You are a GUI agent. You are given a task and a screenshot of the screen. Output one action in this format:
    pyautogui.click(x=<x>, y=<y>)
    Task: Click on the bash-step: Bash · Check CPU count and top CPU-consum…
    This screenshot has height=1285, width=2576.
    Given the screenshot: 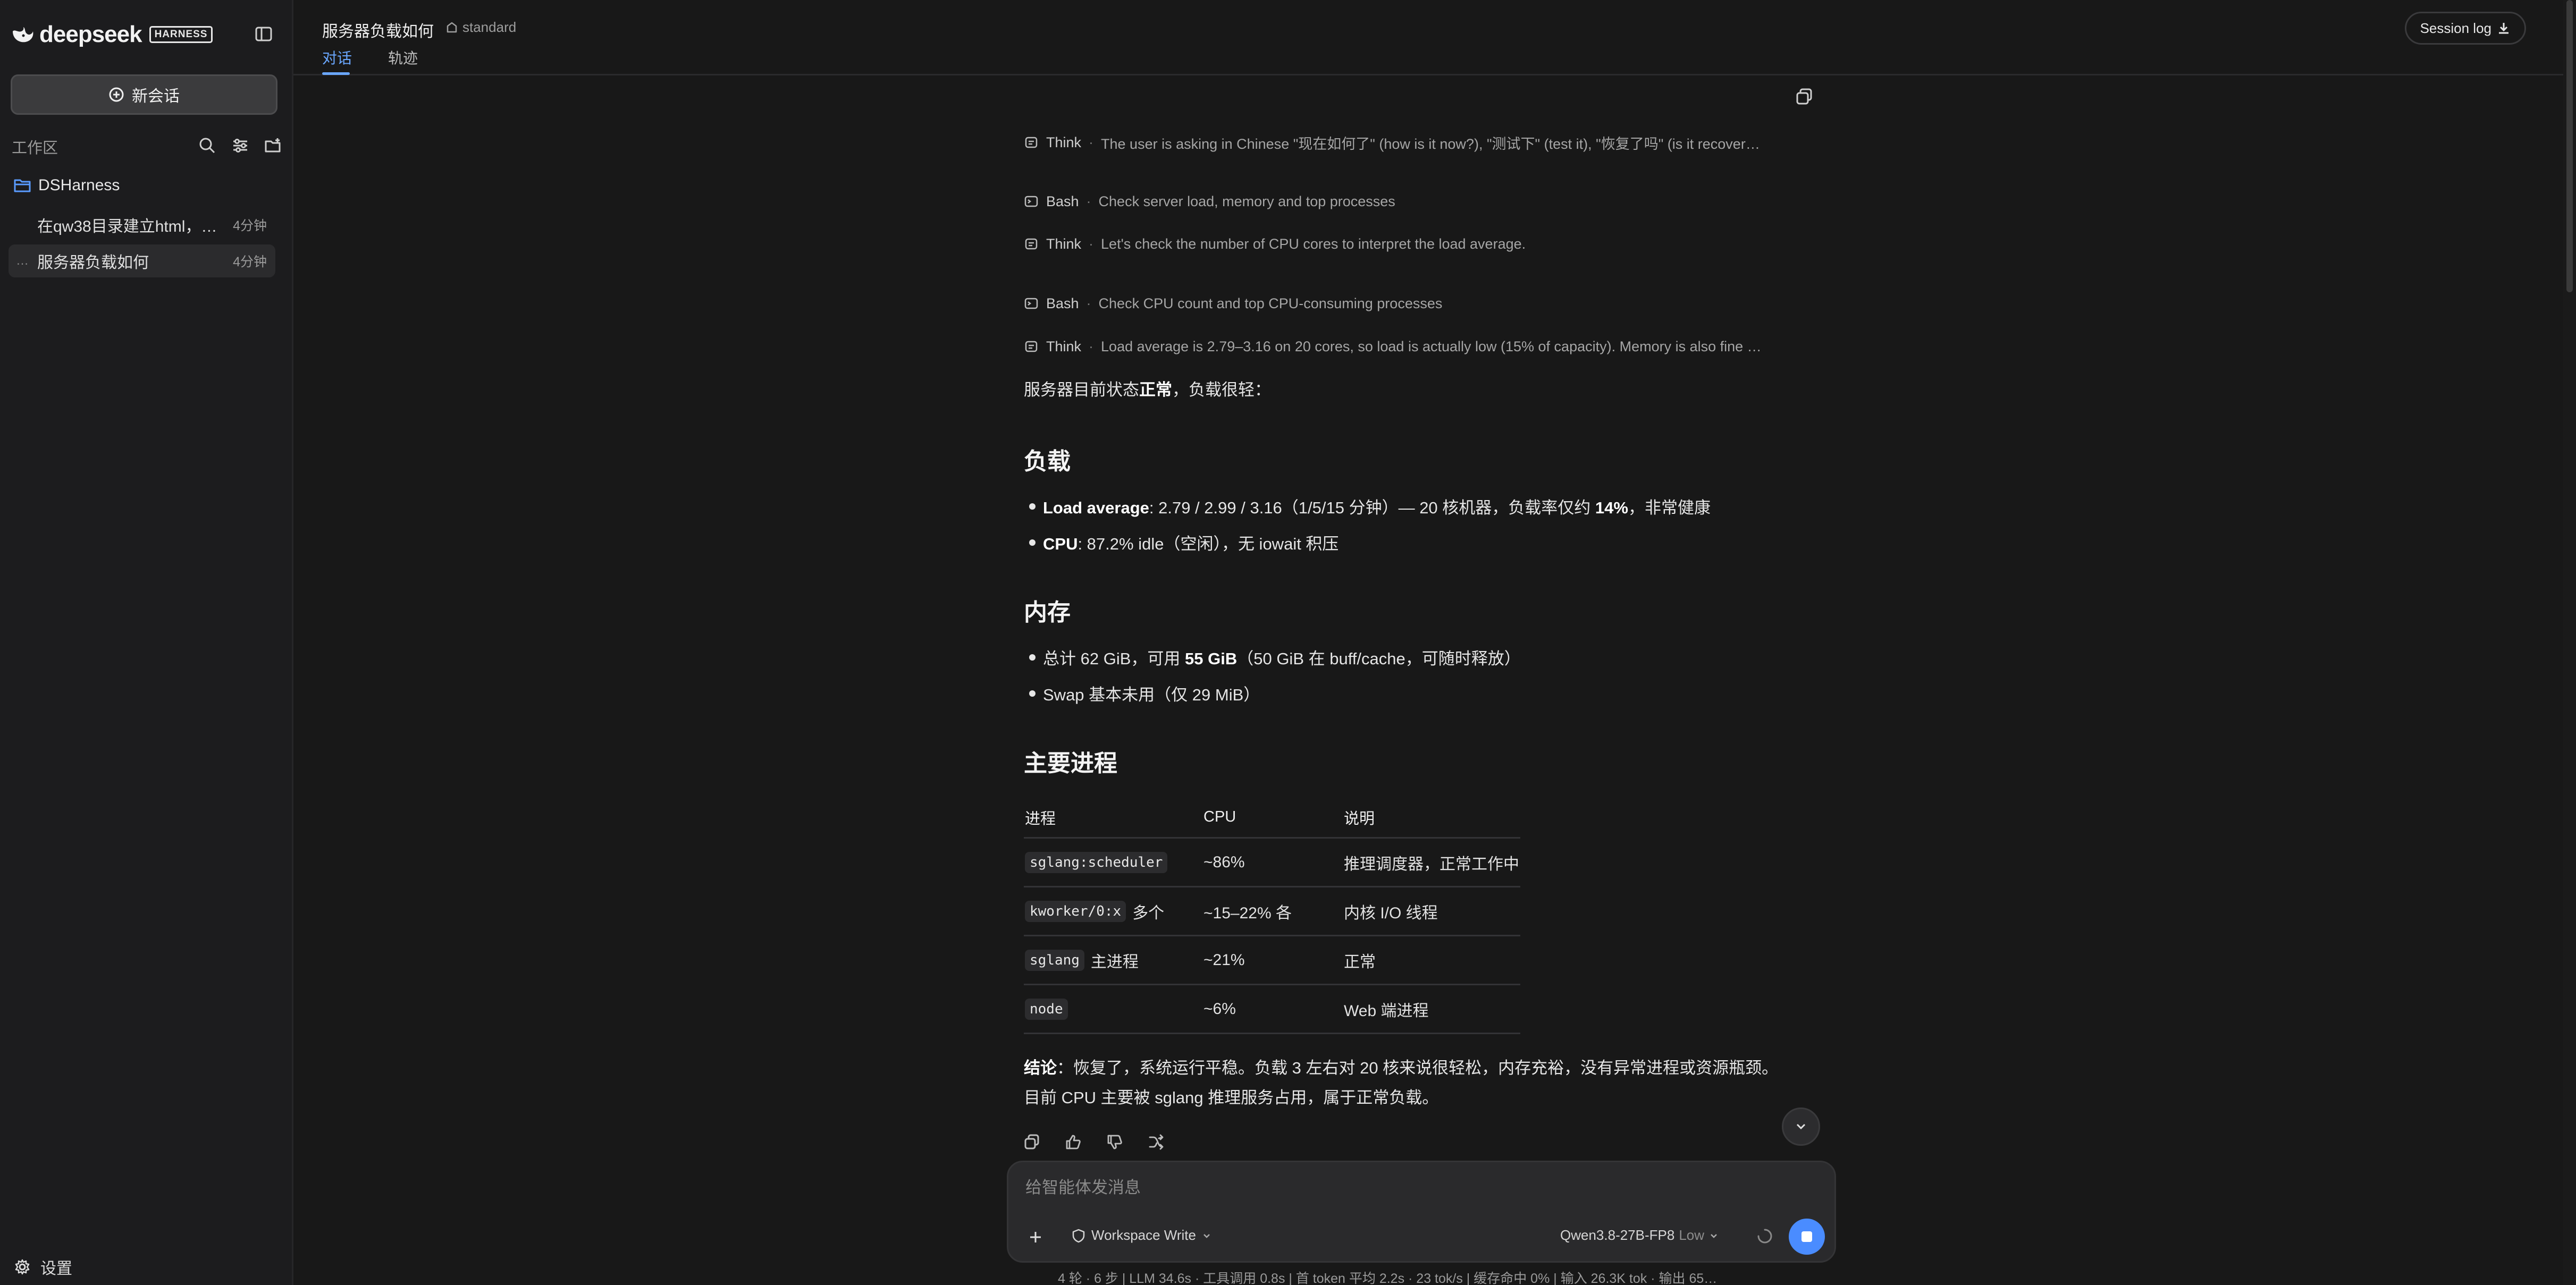 What is the action you would take?
    pyautogui.click(x=1233, y=303)
    